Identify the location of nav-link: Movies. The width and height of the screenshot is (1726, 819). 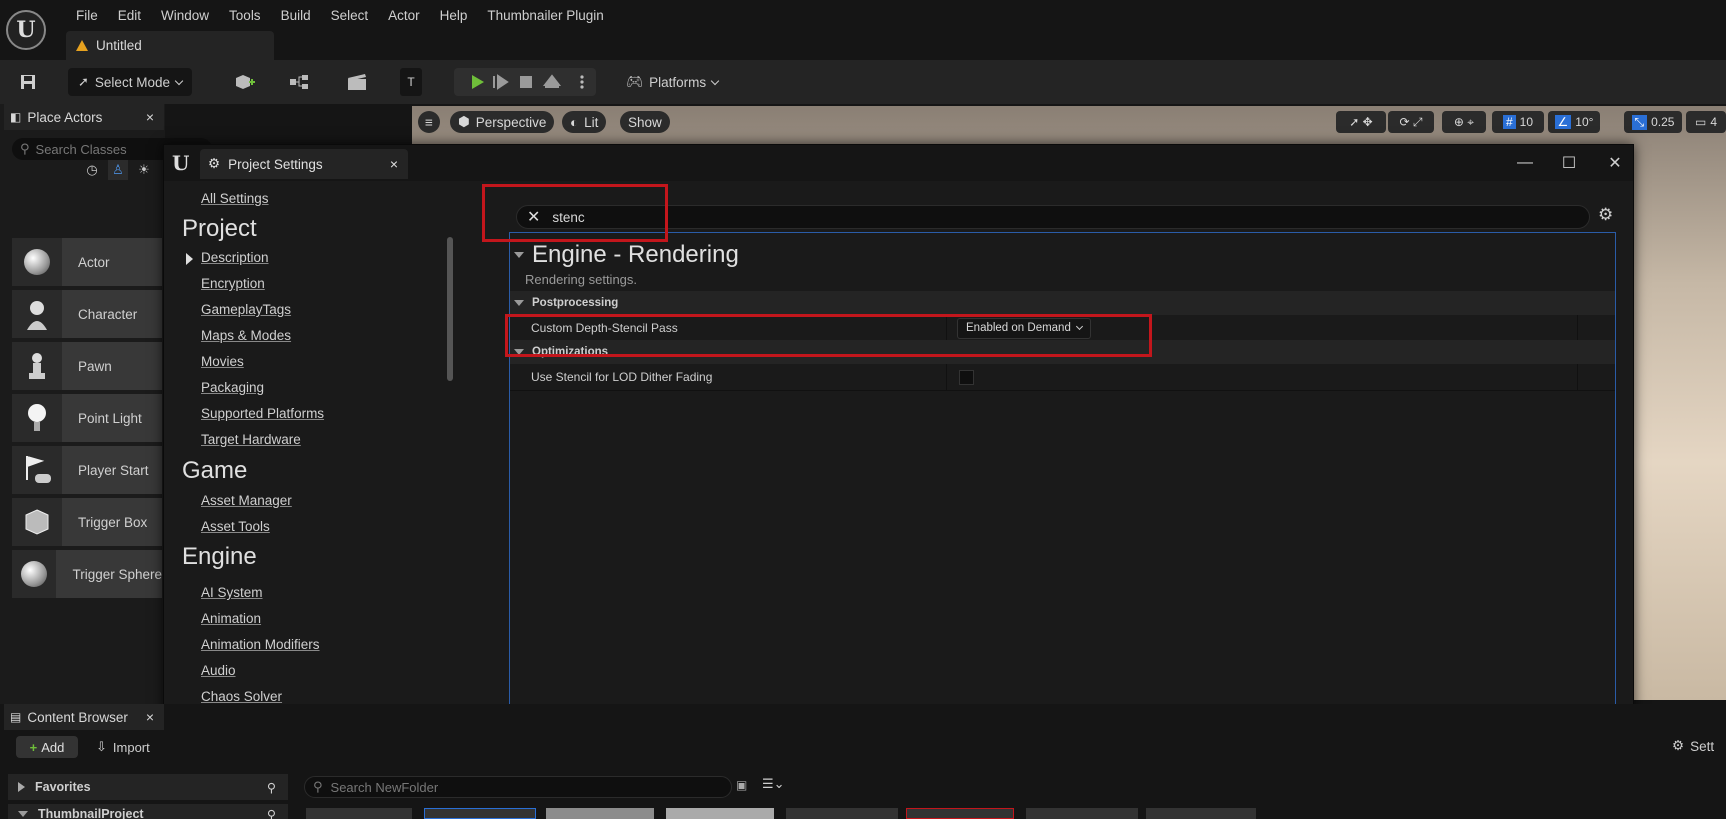
(222, 361).